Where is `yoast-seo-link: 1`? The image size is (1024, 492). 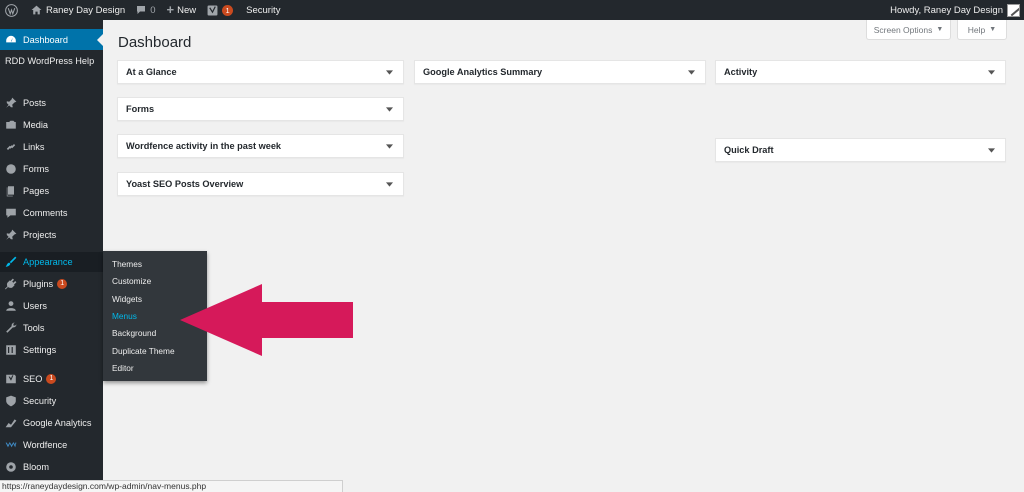
yoast-seo-link: 1 is located at coordinates (219, 10).